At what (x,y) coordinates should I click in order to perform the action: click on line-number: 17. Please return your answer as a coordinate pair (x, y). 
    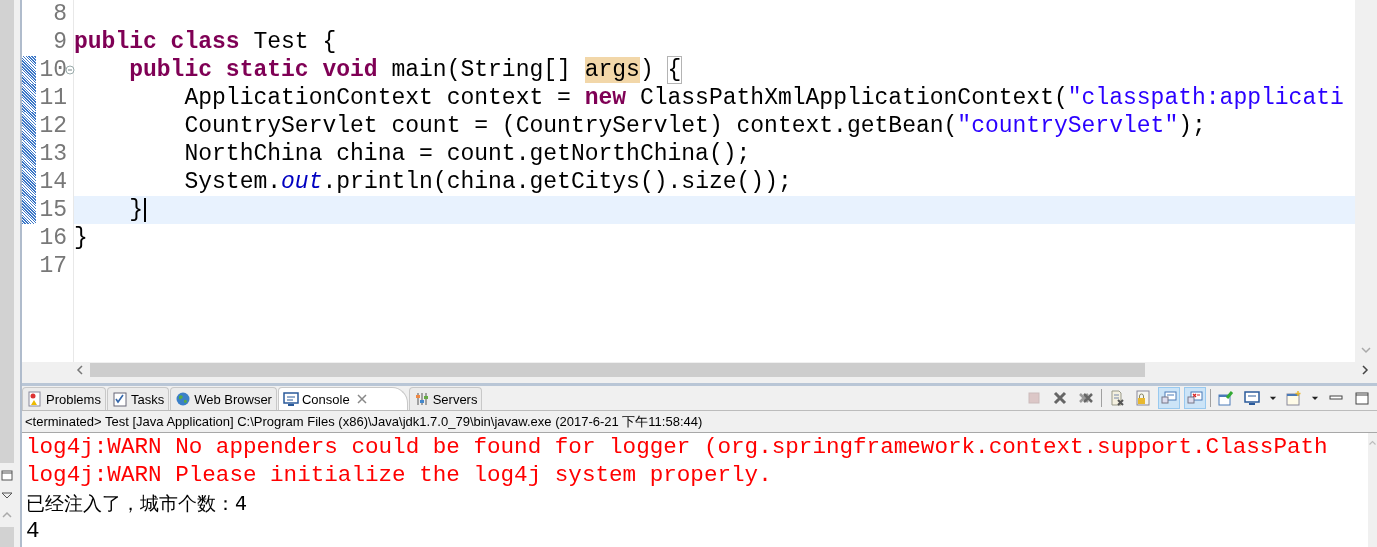
    Looking at the image, I should click on (53, 266).